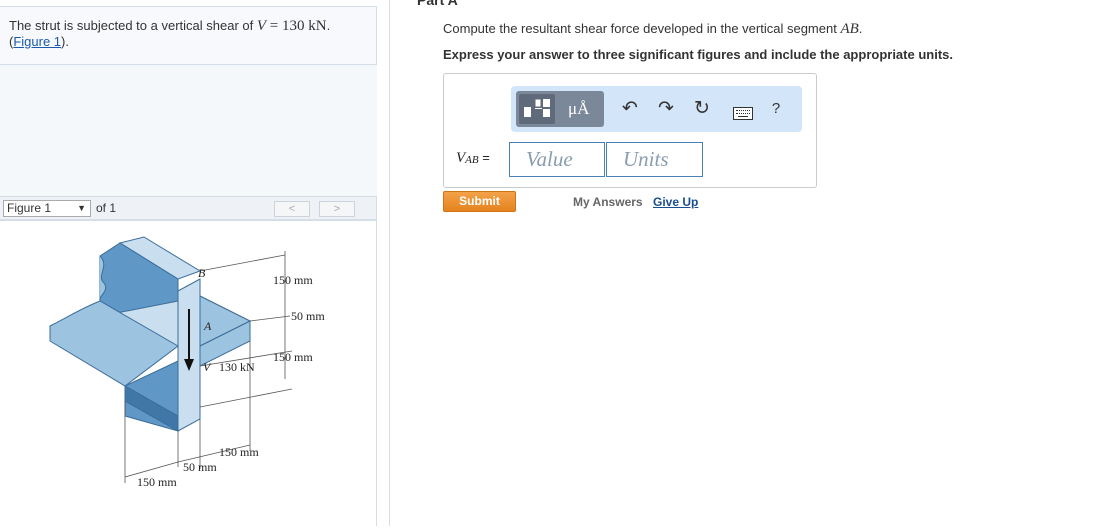  I want to click on figure-select: Figure 1 ▼, so click(47, 208).